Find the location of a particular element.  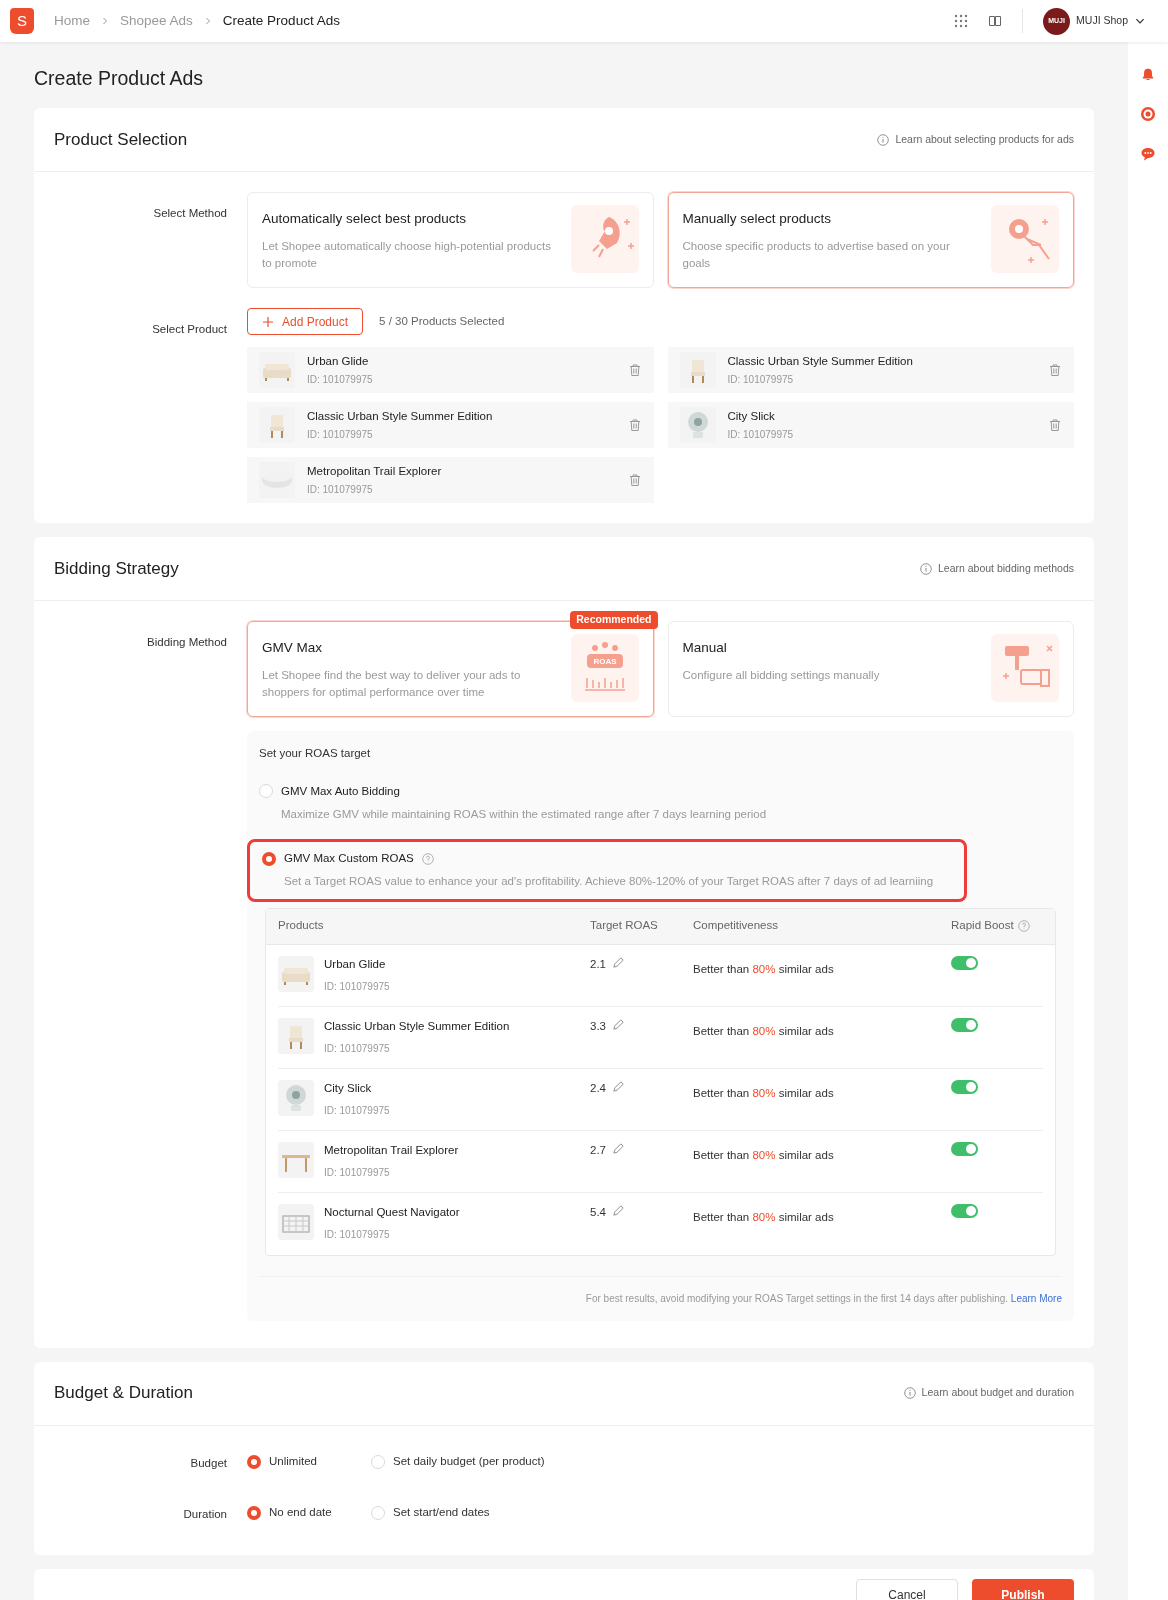

option-label: GMV Max Custom ROAS is located at coordinates (349, 858).